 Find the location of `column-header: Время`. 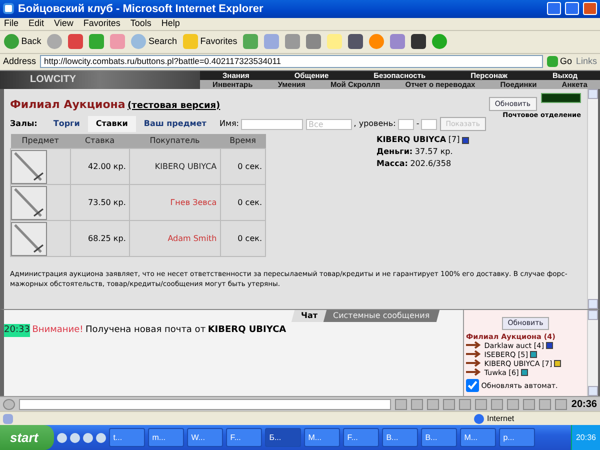

column-header: Время is located at coordinates (243, 141).